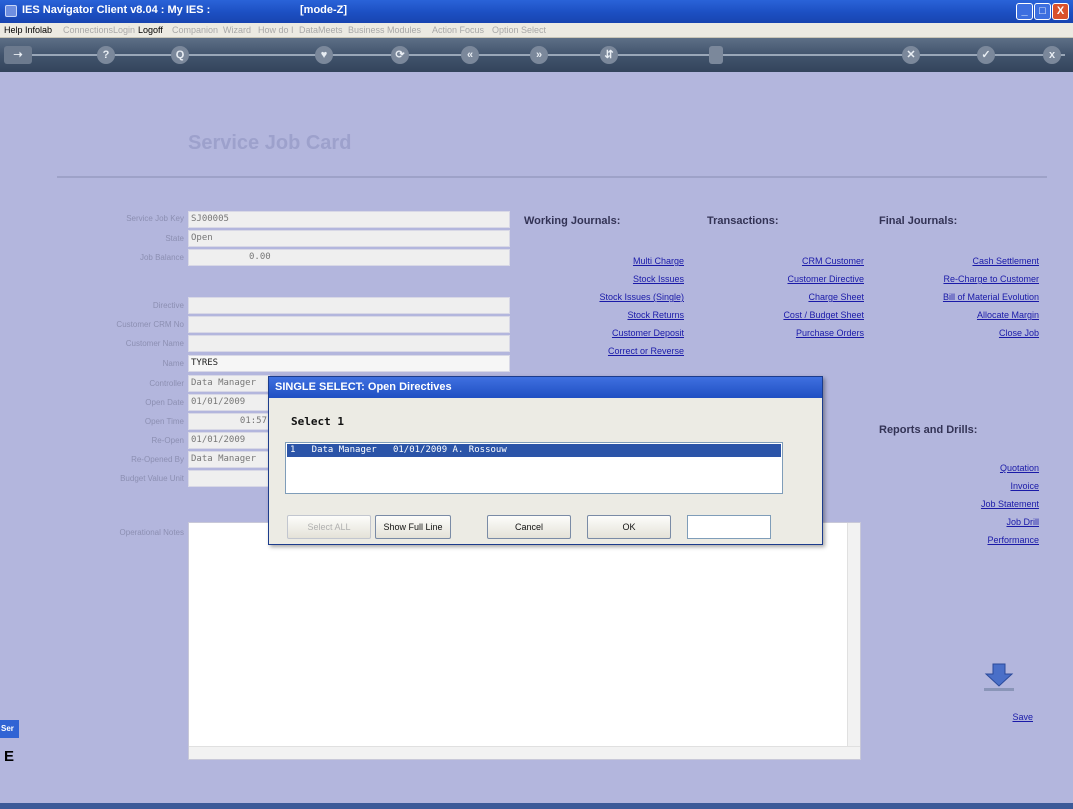 The width and height of the screenshot is (1073, 809). Describe the element at coordinates (743, 221) in the screenshot. I see `transactions-heading: Transactions:` at that location.